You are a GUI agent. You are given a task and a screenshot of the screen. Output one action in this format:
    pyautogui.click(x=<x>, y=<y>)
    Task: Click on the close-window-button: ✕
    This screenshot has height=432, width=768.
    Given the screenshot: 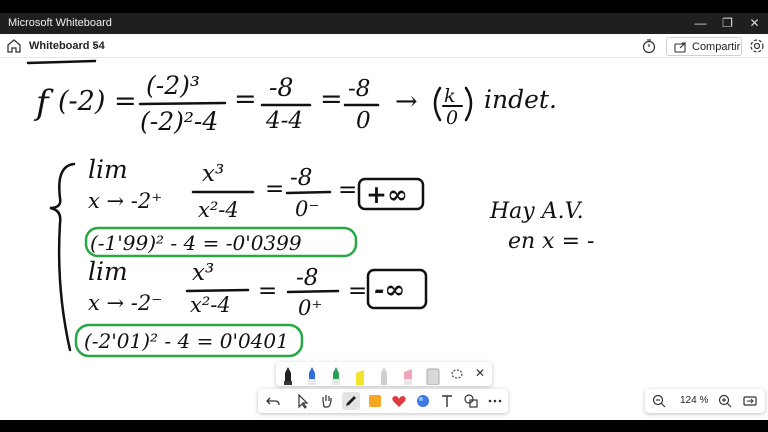 What is the action you would take?
    pyautogui.click(x=754, y=23)
    